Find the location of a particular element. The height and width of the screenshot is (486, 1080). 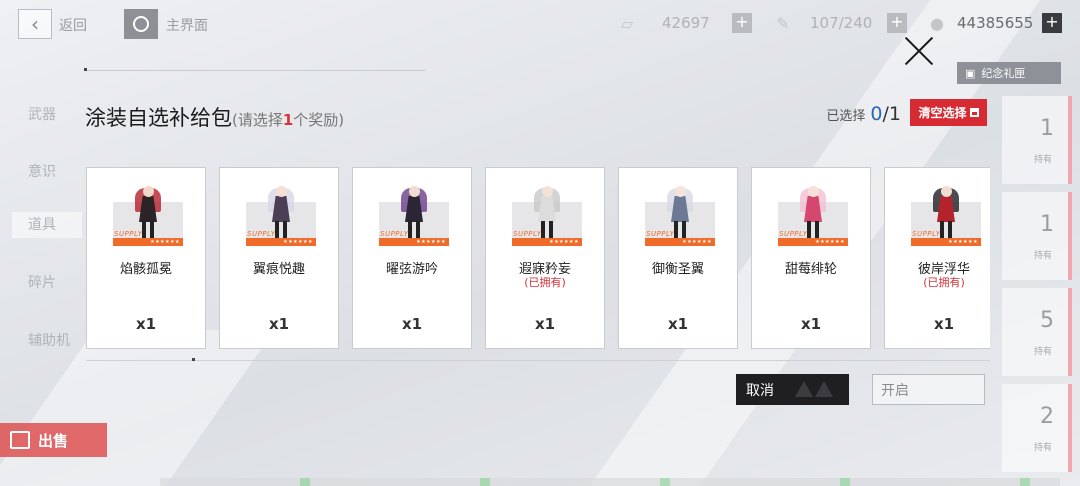

sell-icon is located at coordinates (20, 440).